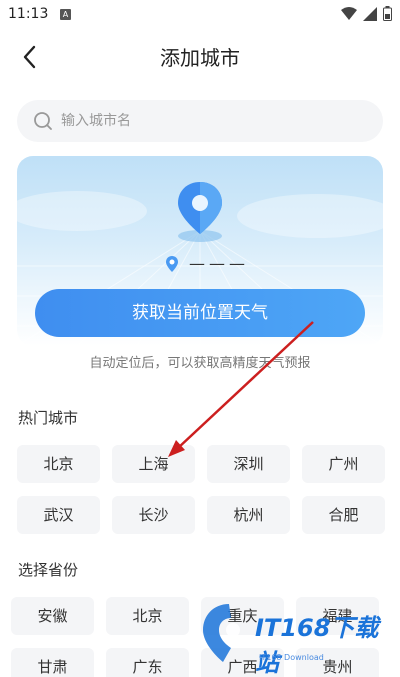  What do you see at coordinates (200, 15) in the screenshot?
I see `status-bar: 11:13 A` at bounding box center [200, 15].